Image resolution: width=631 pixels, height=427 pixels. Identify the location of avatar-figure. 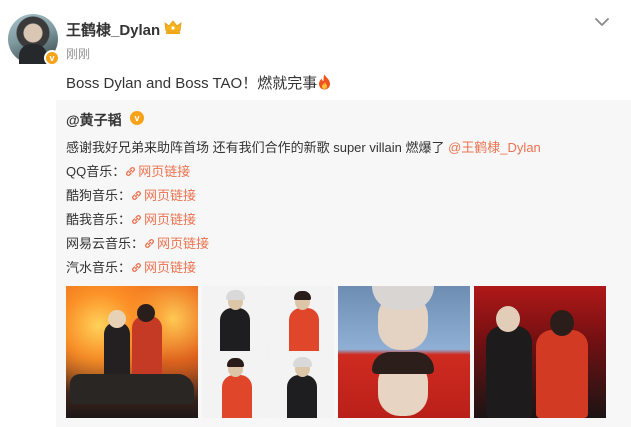
(33, 54).